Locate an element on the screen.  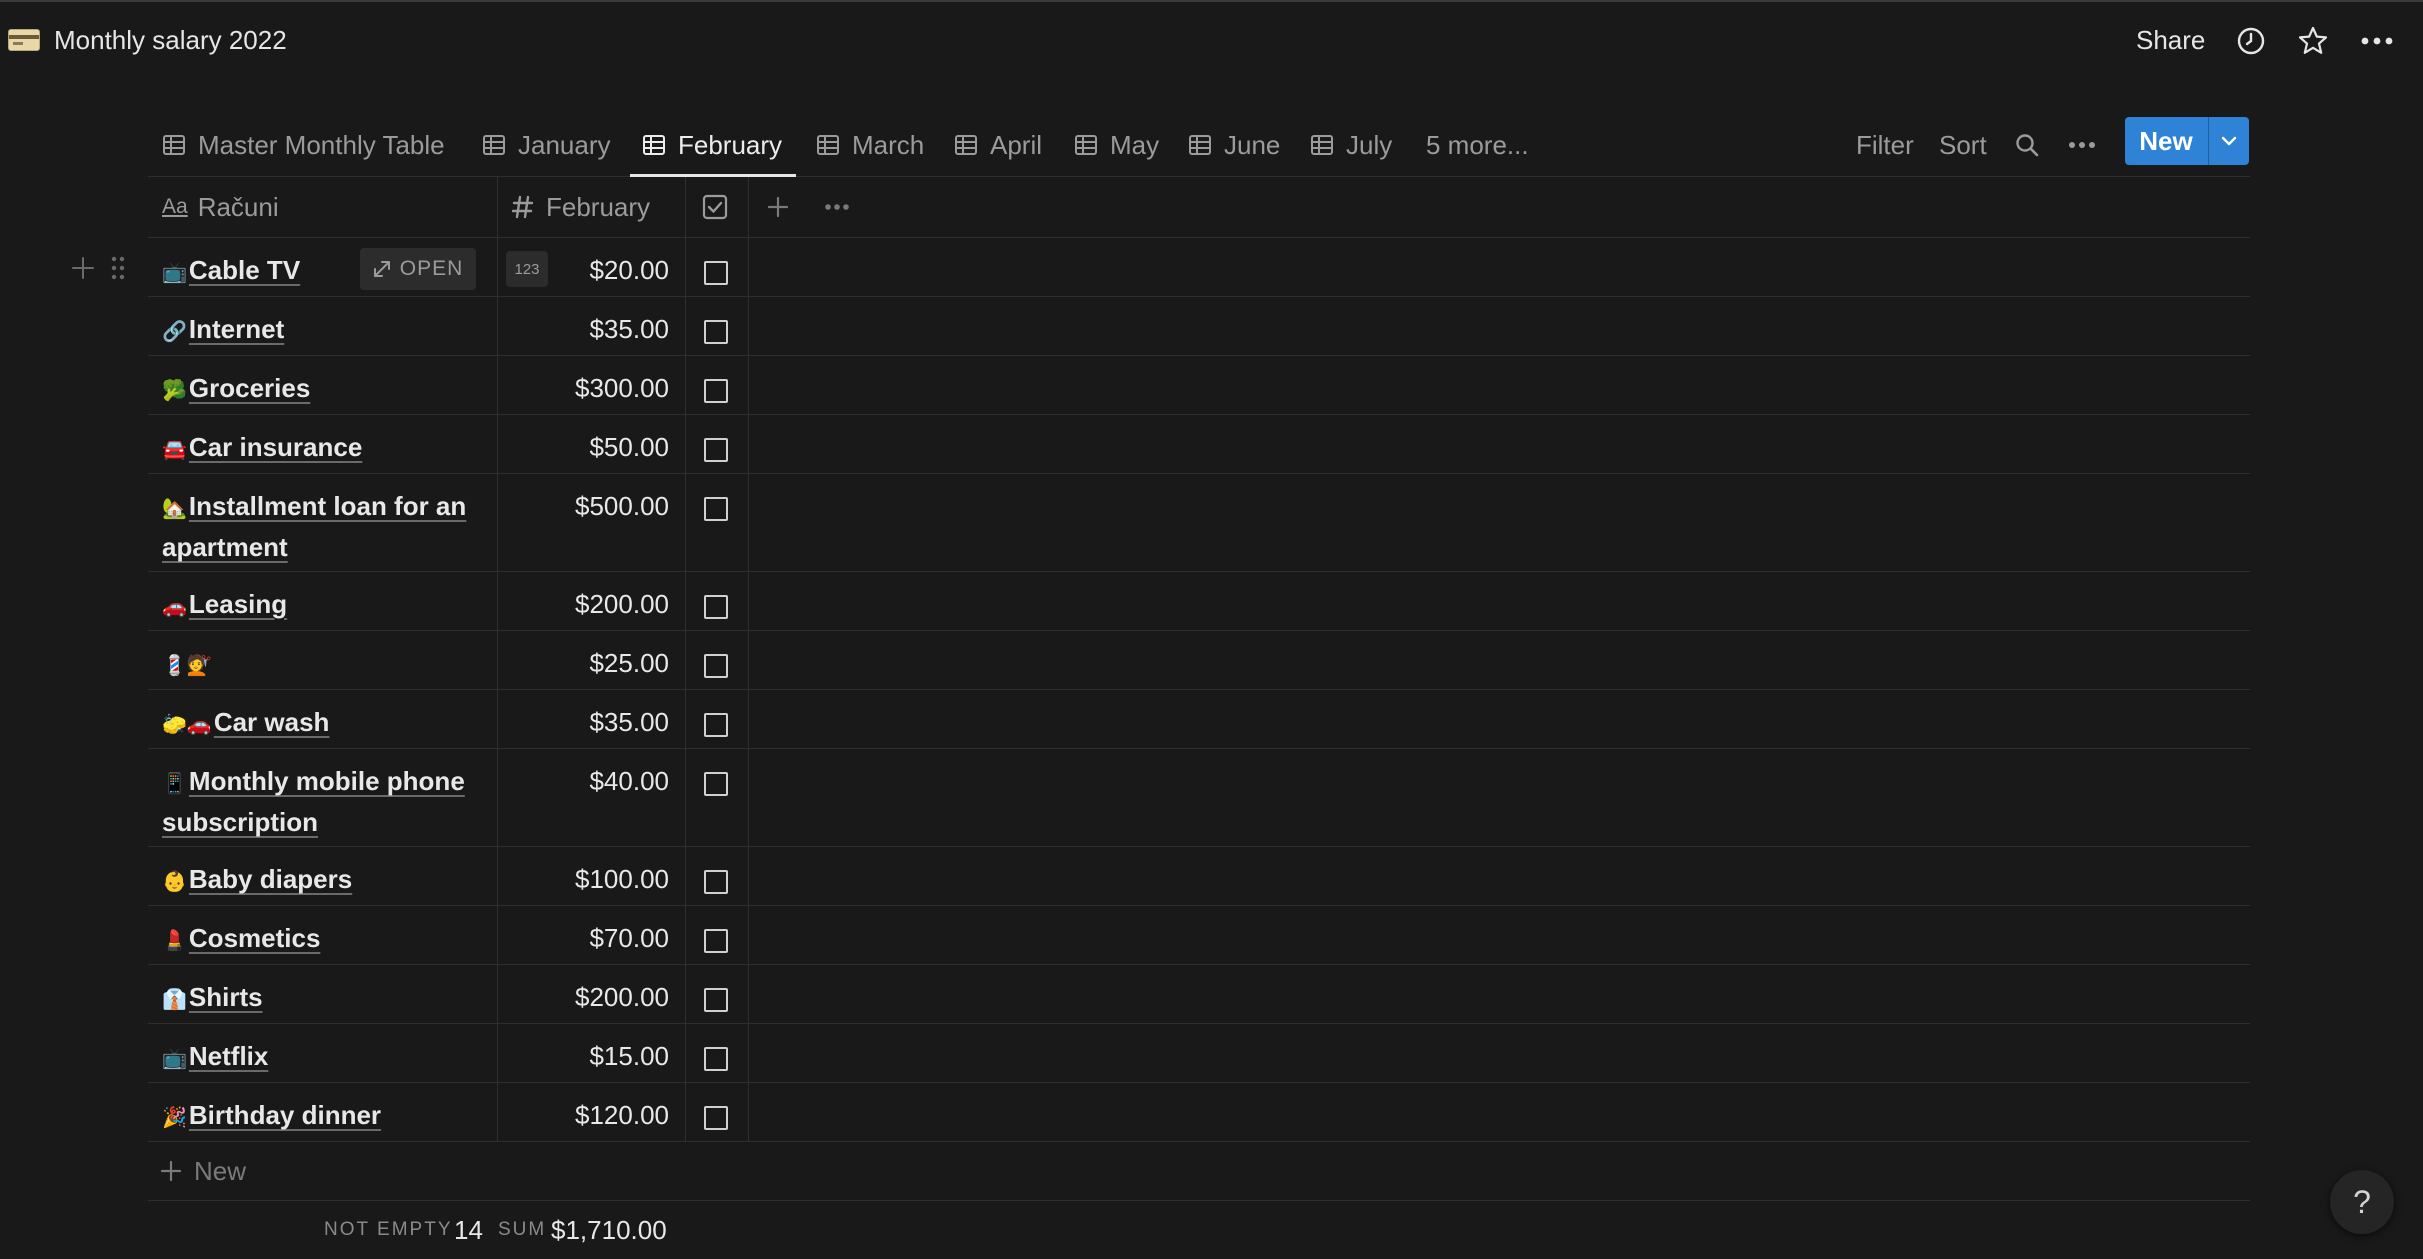
row-title: 🧽🚗Car wash is located at coordinates (327, 723).